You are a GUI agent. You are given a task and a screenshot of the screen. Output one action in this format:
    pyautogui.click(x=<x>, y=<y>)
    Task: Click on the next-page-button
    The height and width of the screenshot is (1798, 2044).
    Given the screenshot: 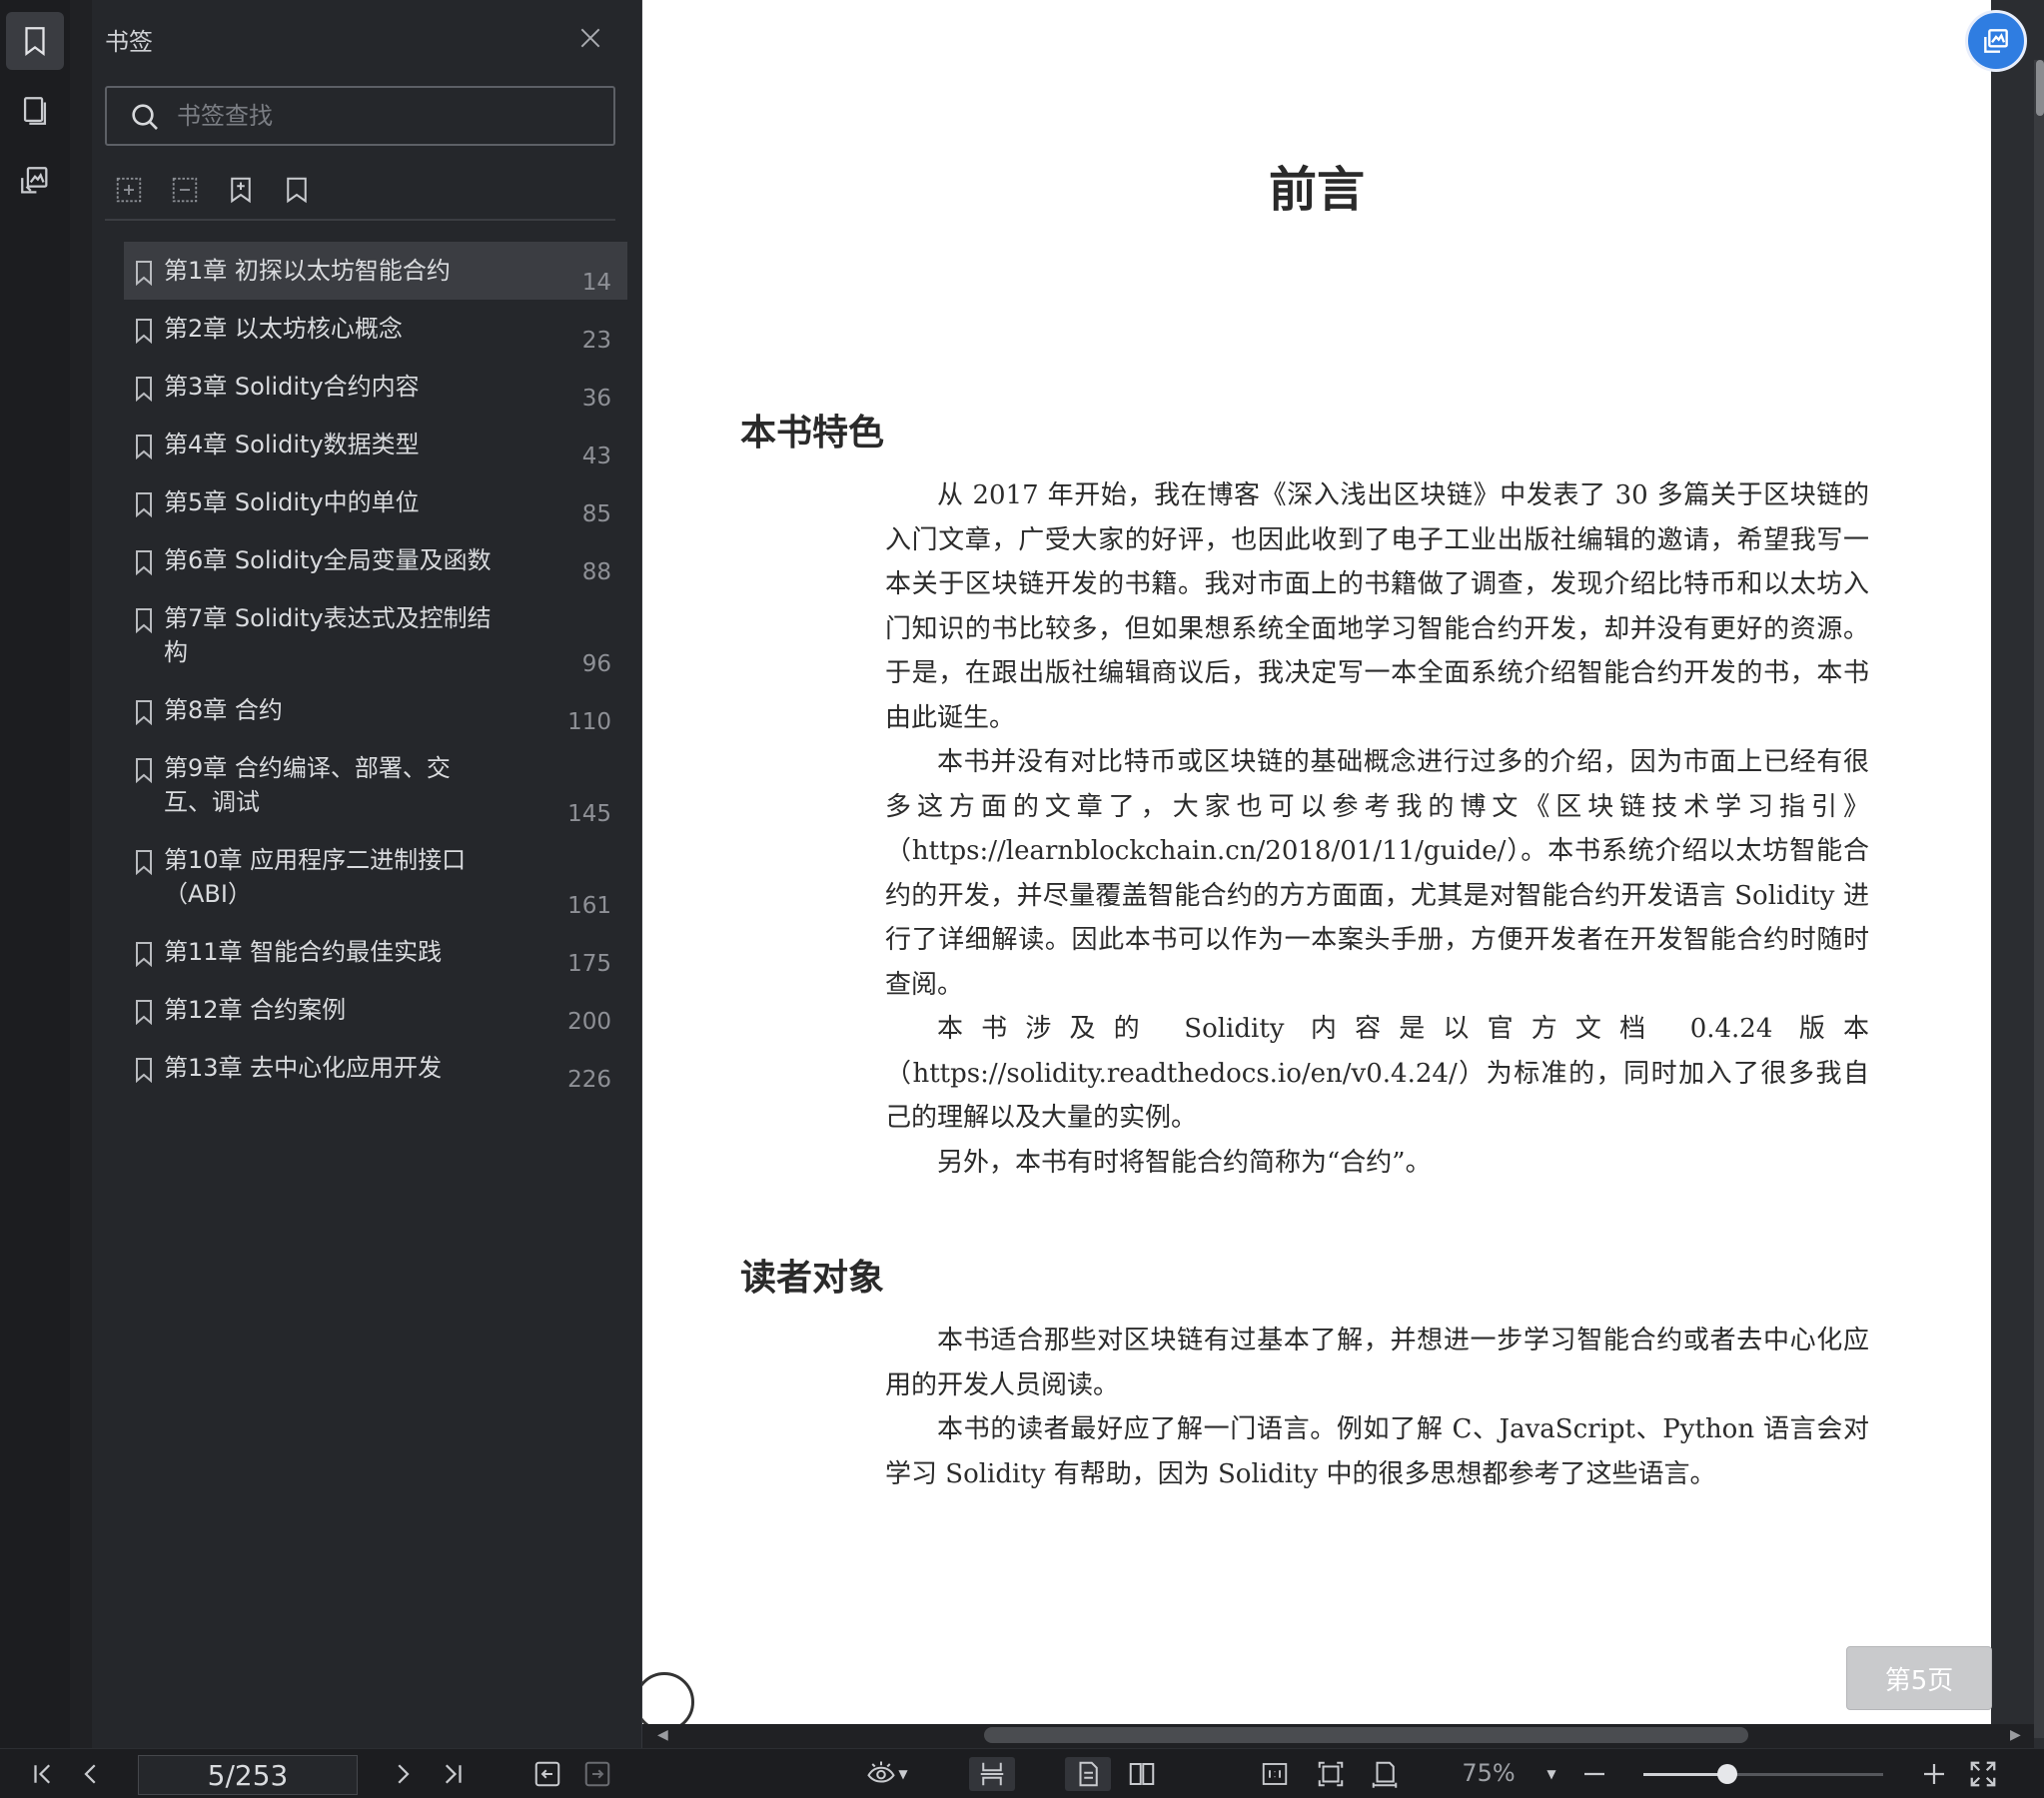 What is the action you would take?
    pyautogui.click(x=403, y=1774)
    